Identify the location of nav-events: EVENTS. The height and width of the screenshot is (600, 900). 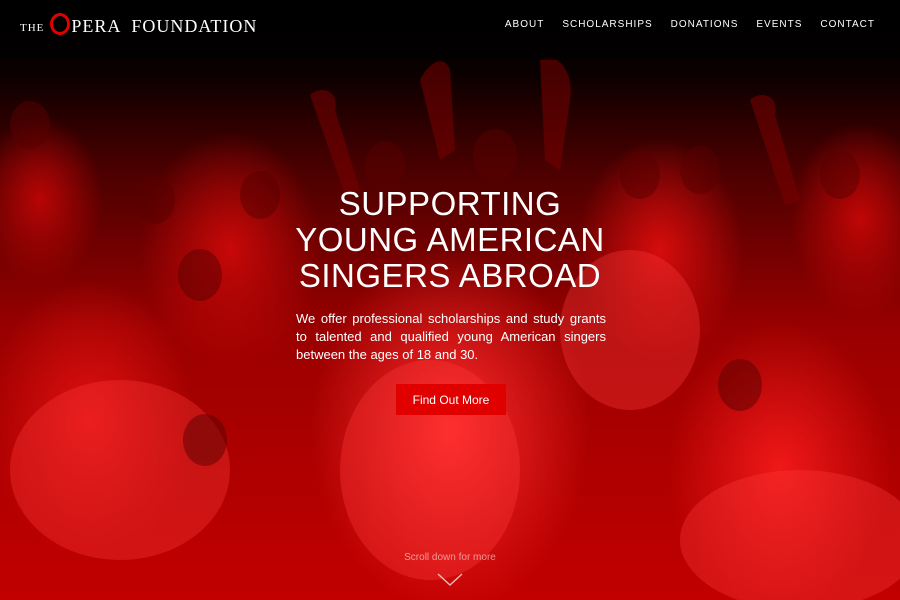
(779, 24).